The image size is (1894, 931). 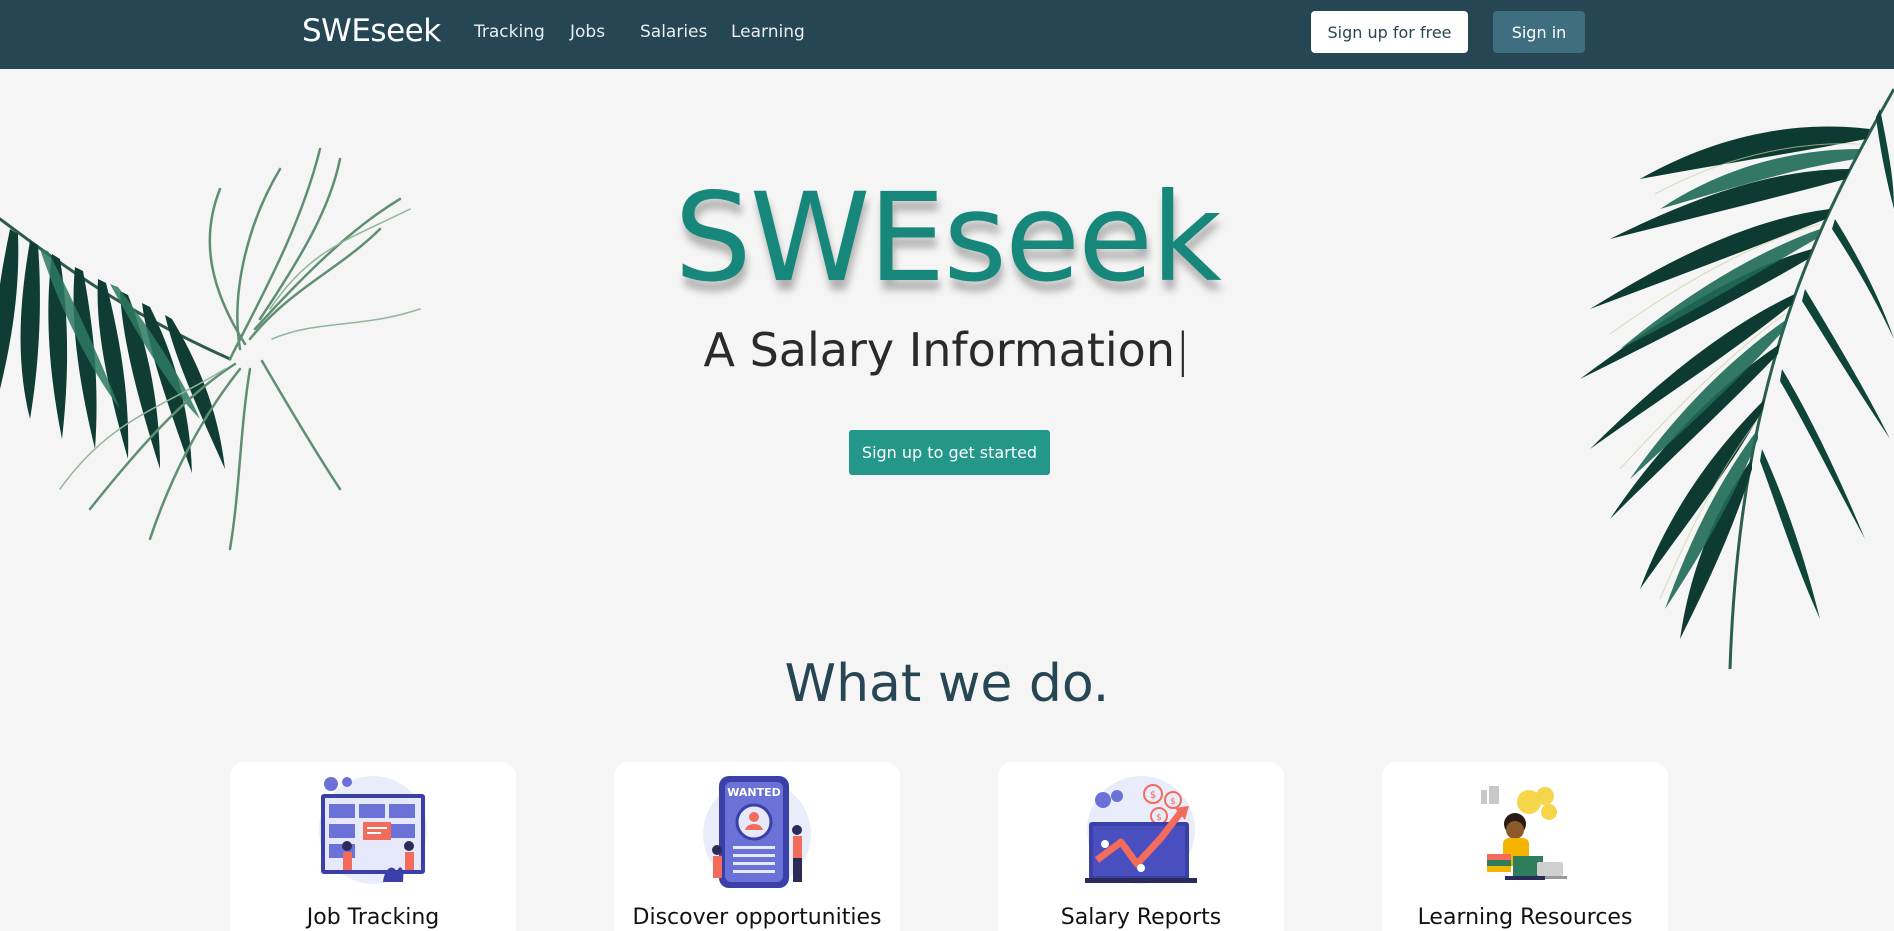 I want to click on hero-title: SWEseek, so click(x=947, y=238).